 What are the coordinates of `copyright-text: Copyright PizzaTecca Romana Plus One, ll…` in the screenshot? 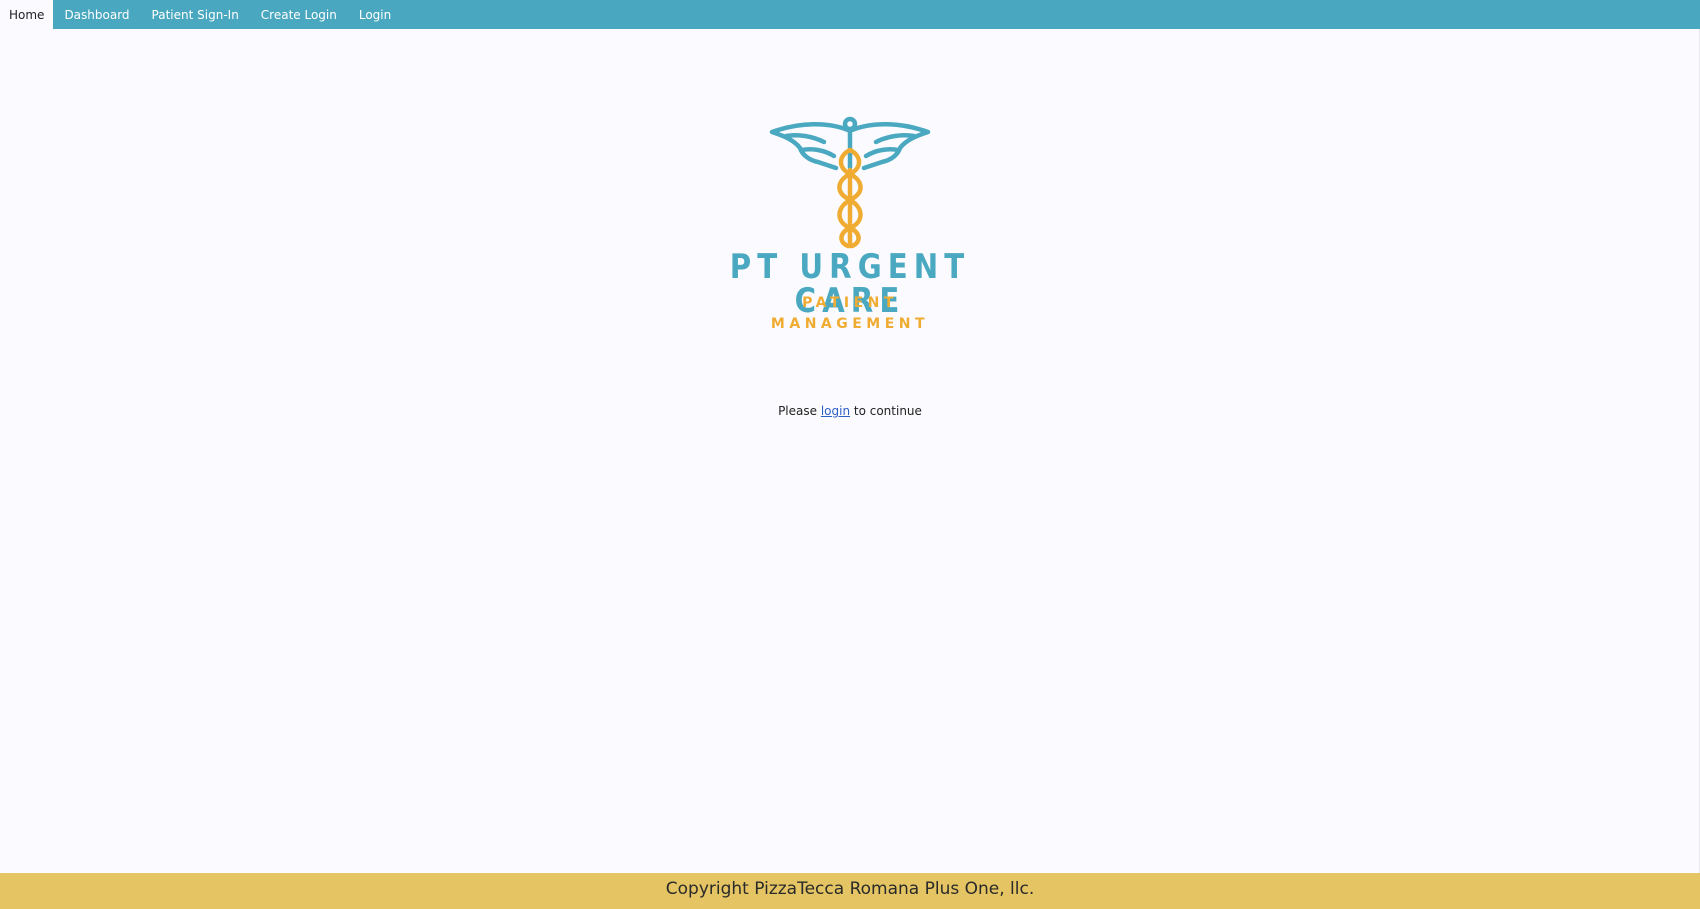 It's located at (850, 889).